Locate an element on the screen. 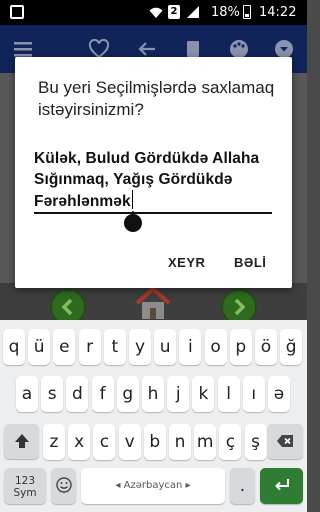 This screenshot has width=320, height=512. key-label: ğ is located at coordinates (291, 347).